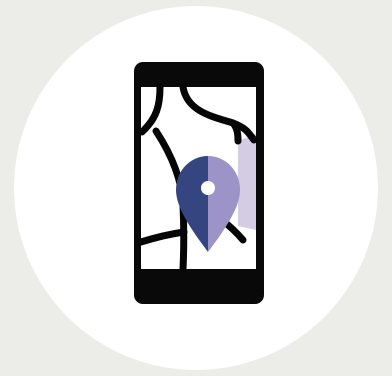 The height and width of the screenshot is (376, 392). I want to click on map-highlight-area, so click(247, 182).